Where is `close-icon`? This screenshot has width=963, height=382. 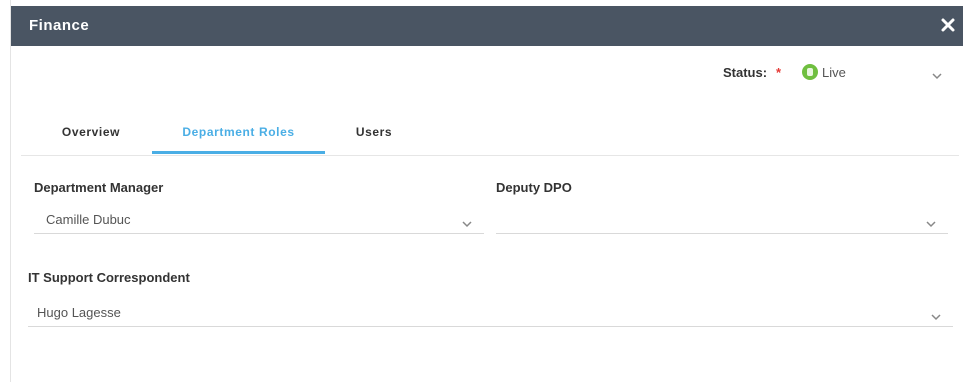 close-icon is located at coordinates (948, 25).